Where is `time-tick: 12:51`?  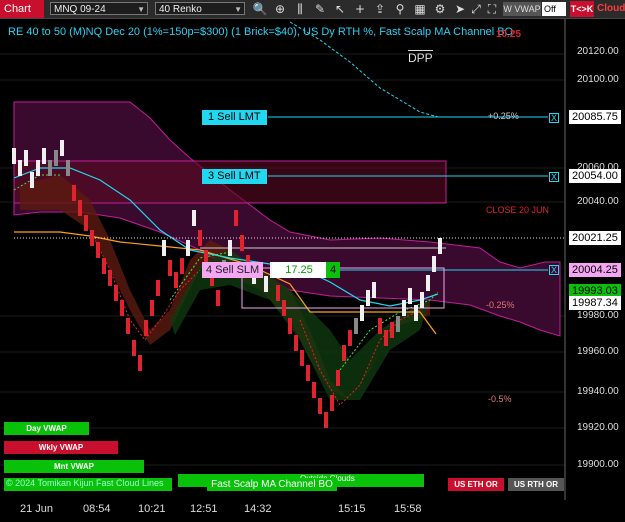 time-tick: 12:51 is located at coordinates (204, 509).